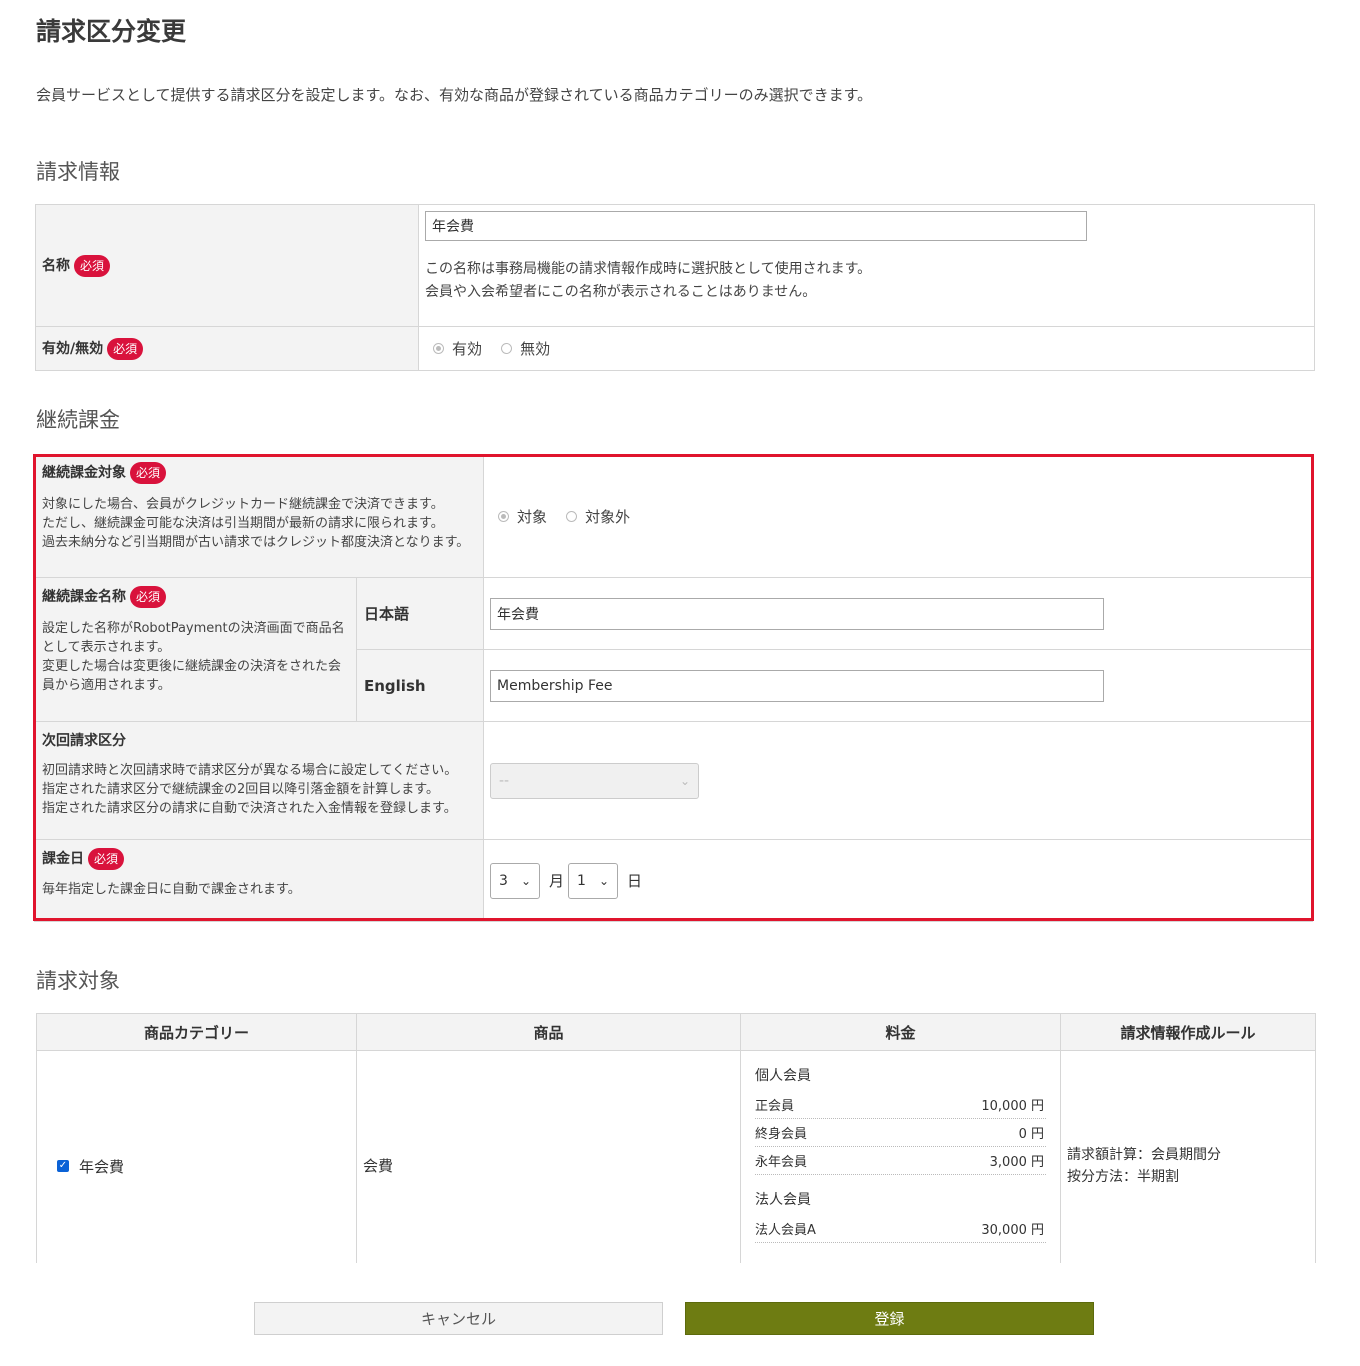 The height and width of the screenshot is (1366, 1360). What do you see at coordinates (458, 1318) in the screenshot?
I see `cancel-button: キャンセル` at bounding box center [458, 1318].